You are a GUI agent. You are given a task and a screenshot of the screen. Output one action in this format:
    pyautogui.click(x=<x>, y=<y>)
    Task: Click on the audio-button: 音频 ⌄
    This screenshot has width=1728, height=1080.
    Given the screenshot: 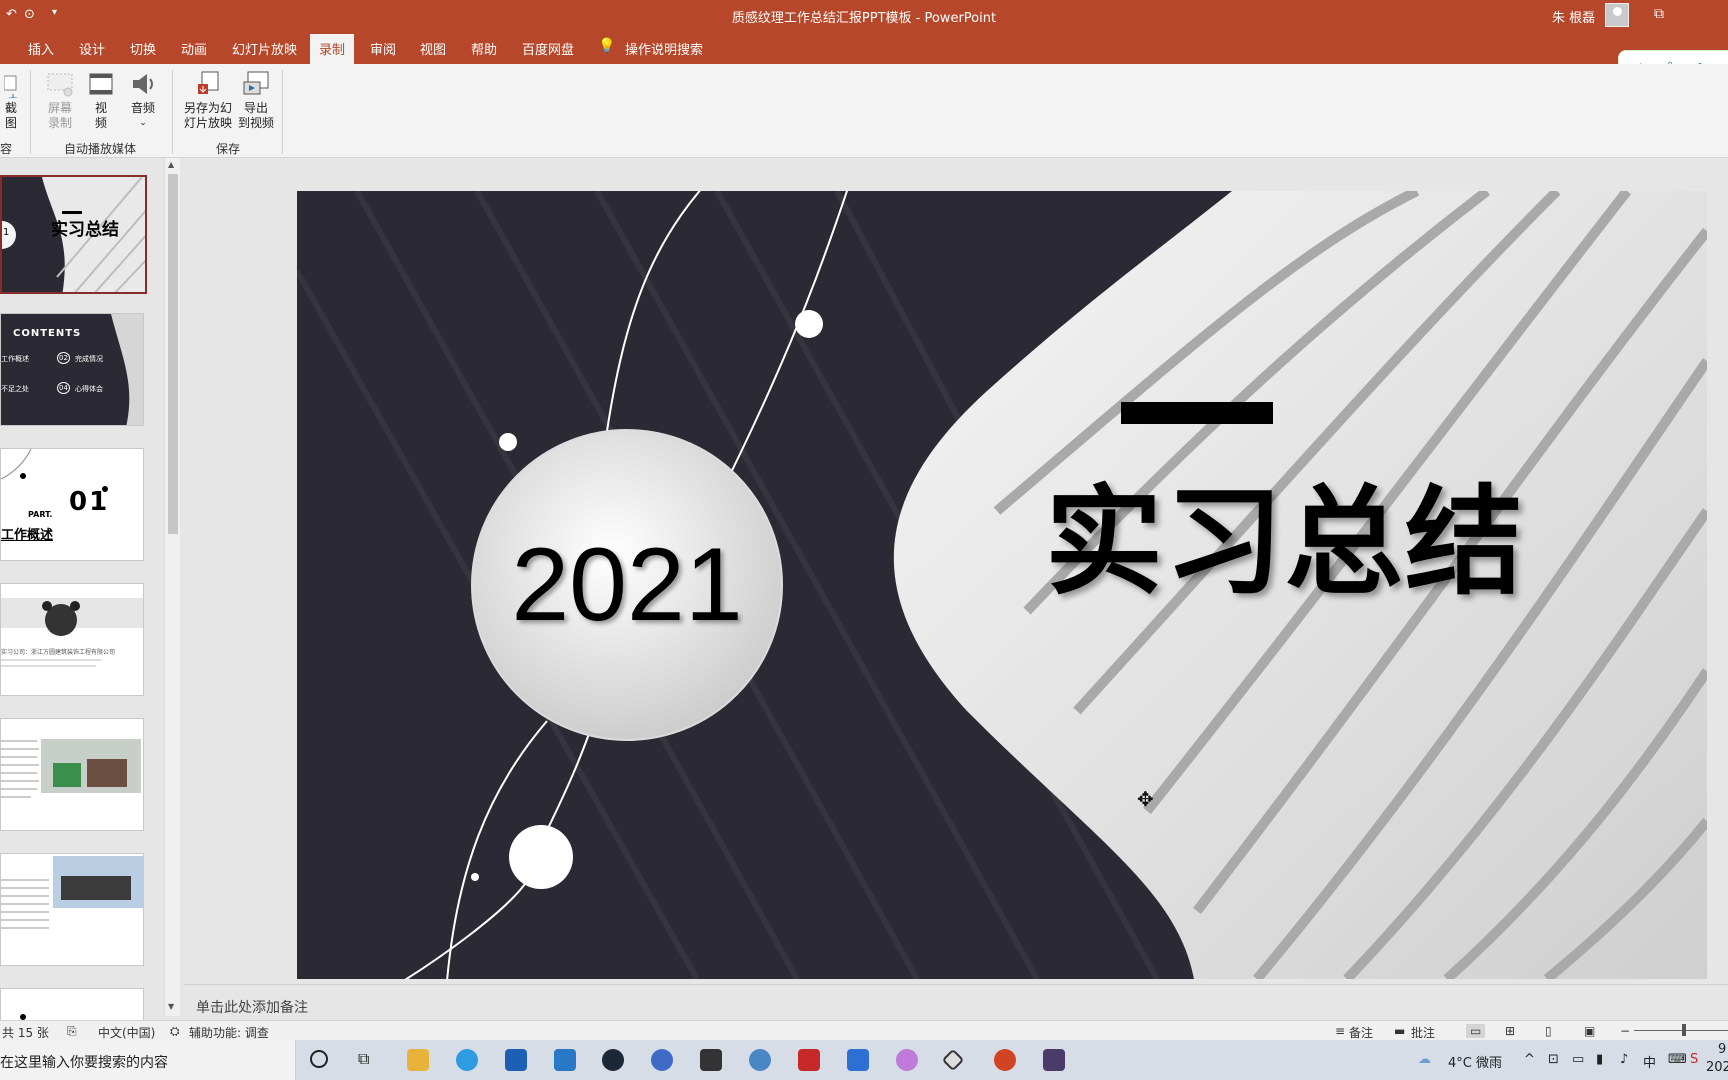 What is the action you would take?
    pyautogui.click(x=143, y=100)
    